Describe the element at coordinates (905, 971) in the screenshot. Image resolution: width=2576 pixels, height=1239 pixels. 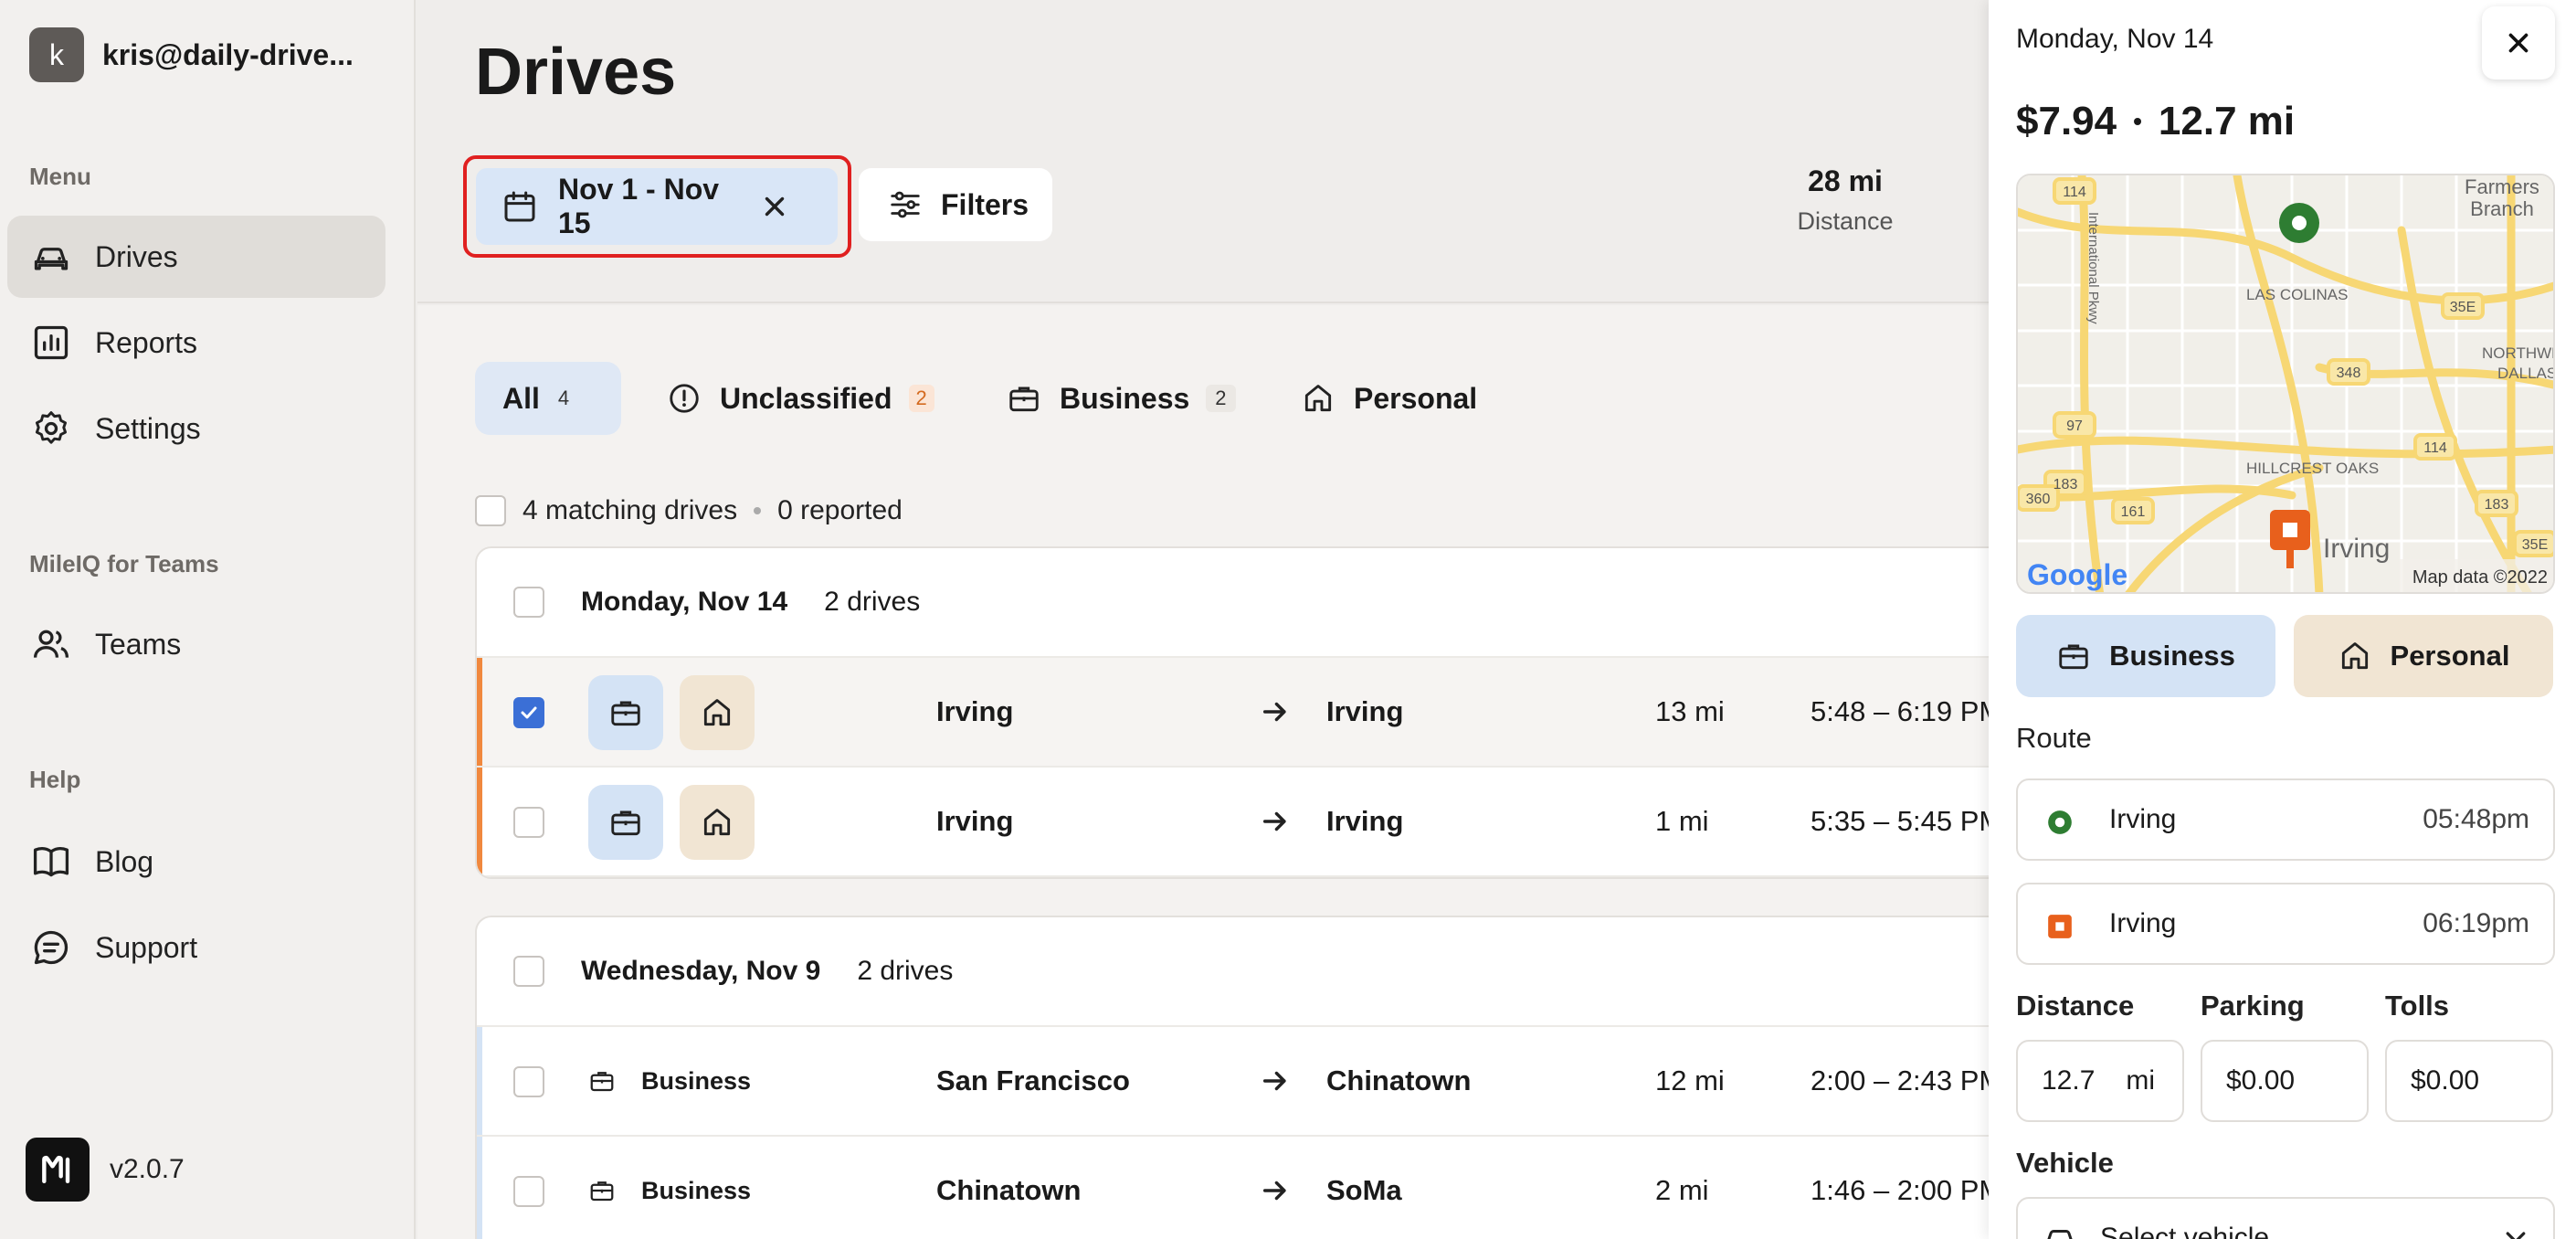
I see `group-count: 2 drives` at that location.